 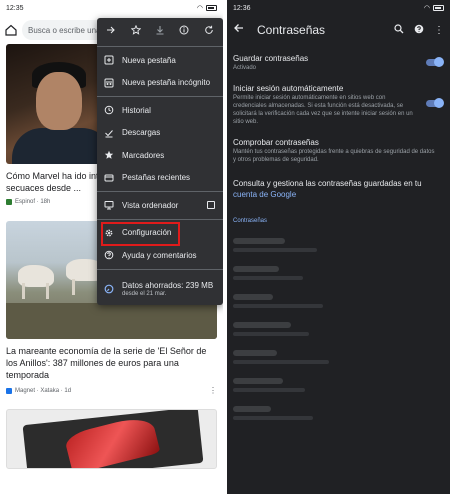 I want to click on menu-item-label: Nueva pestaña, so click(x=149, y=60).